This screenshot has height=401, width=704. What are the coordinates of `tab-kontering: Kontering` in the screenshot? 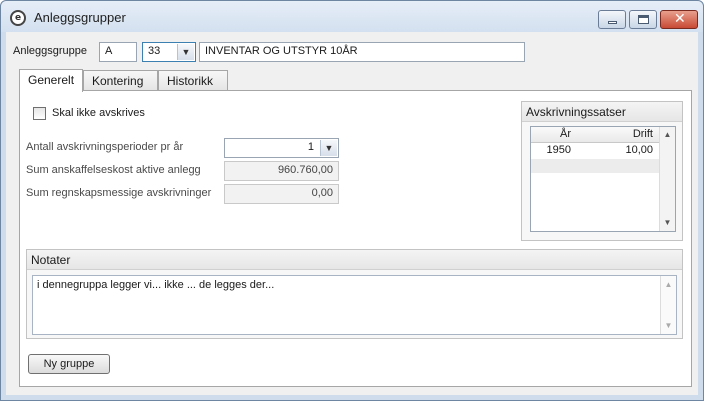 It's located at (120, 80).